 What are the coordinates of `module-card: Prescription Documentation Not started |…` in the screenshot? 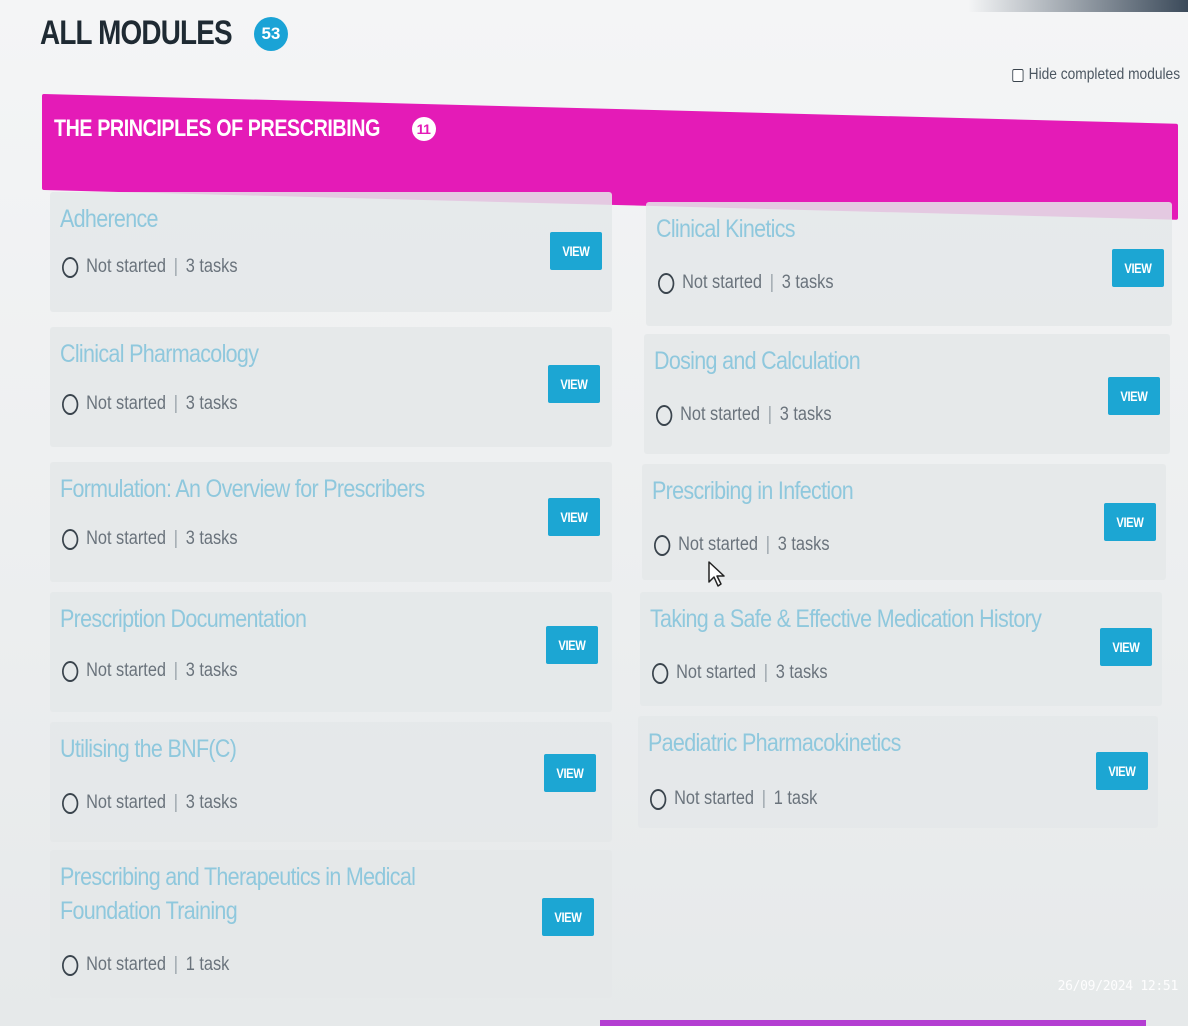 It's located at (331, 652).